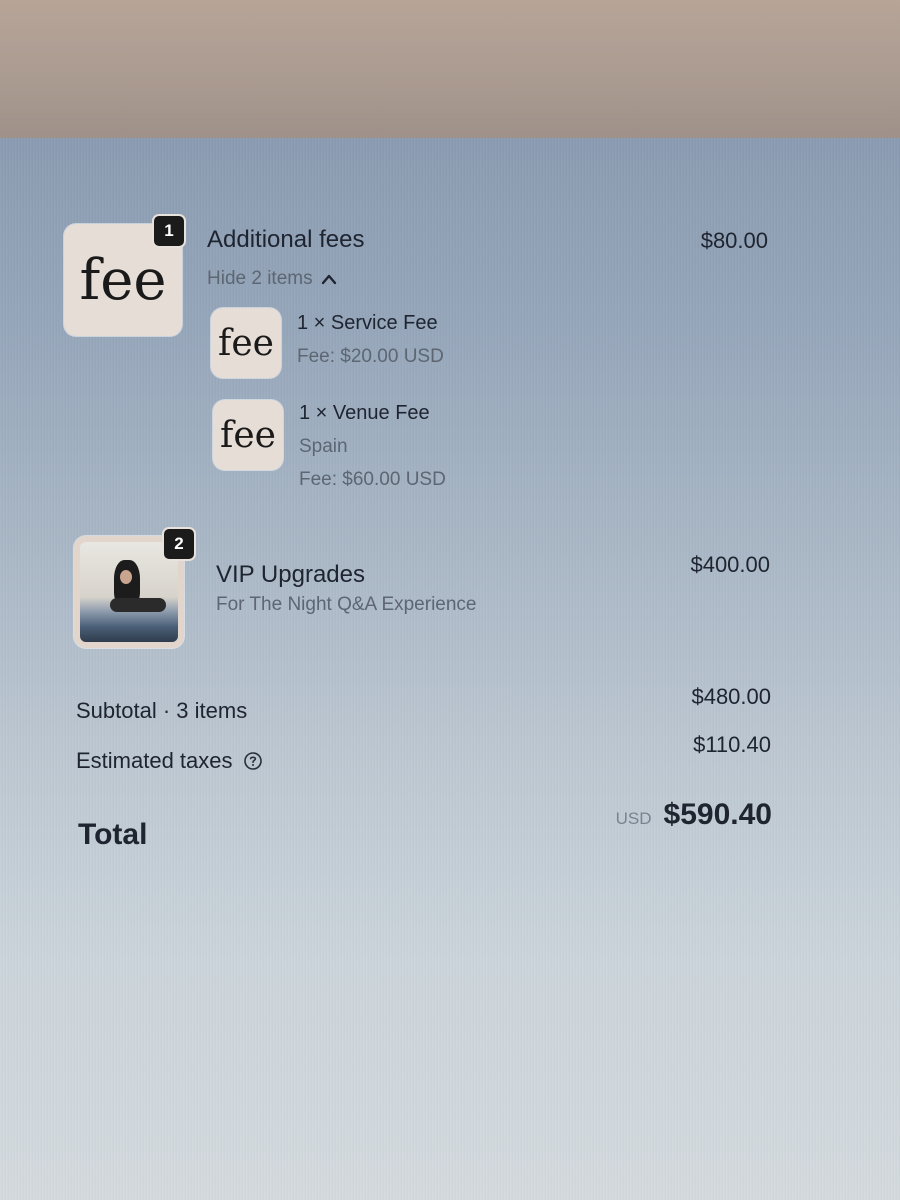 Image resolution: width=900 pixels, height=1200 pixels. Describe the element at coordinates (323, 446) in the screenshot. I see `child-item-location: Spain` at that location.